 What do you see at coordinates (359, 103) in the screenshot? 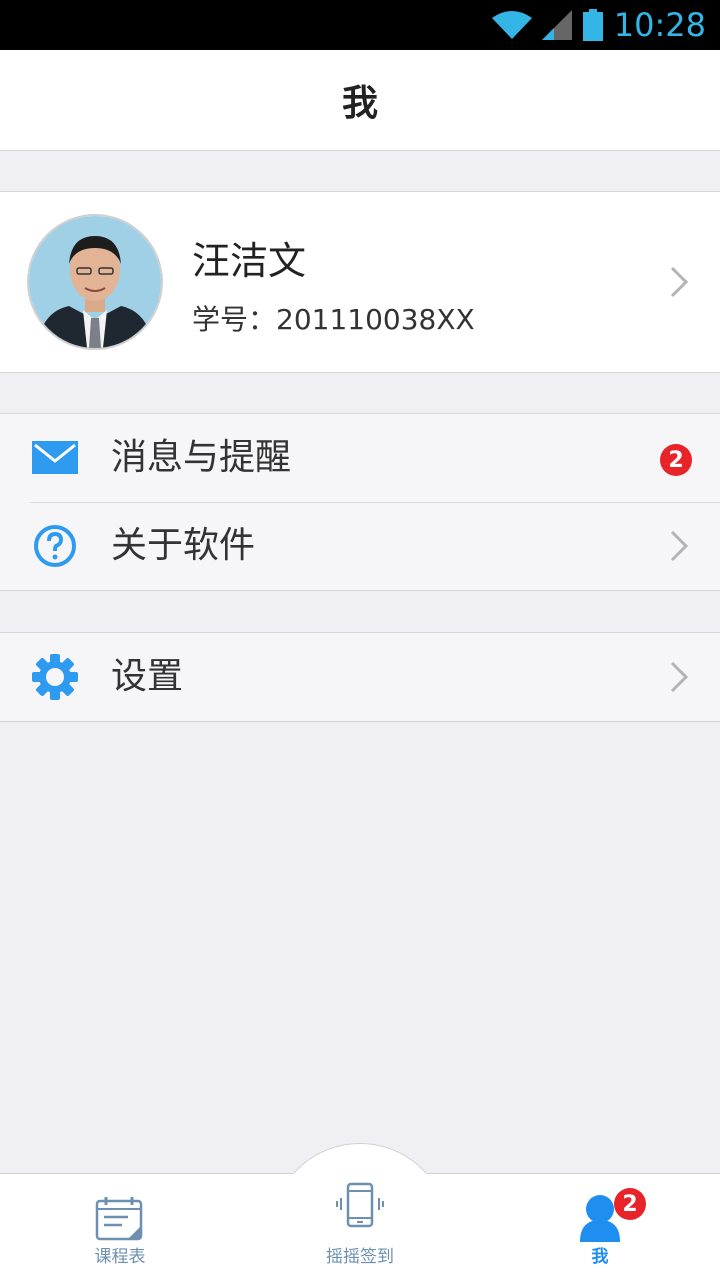
I see `page-title: 我` at bounding box center [359, 103].